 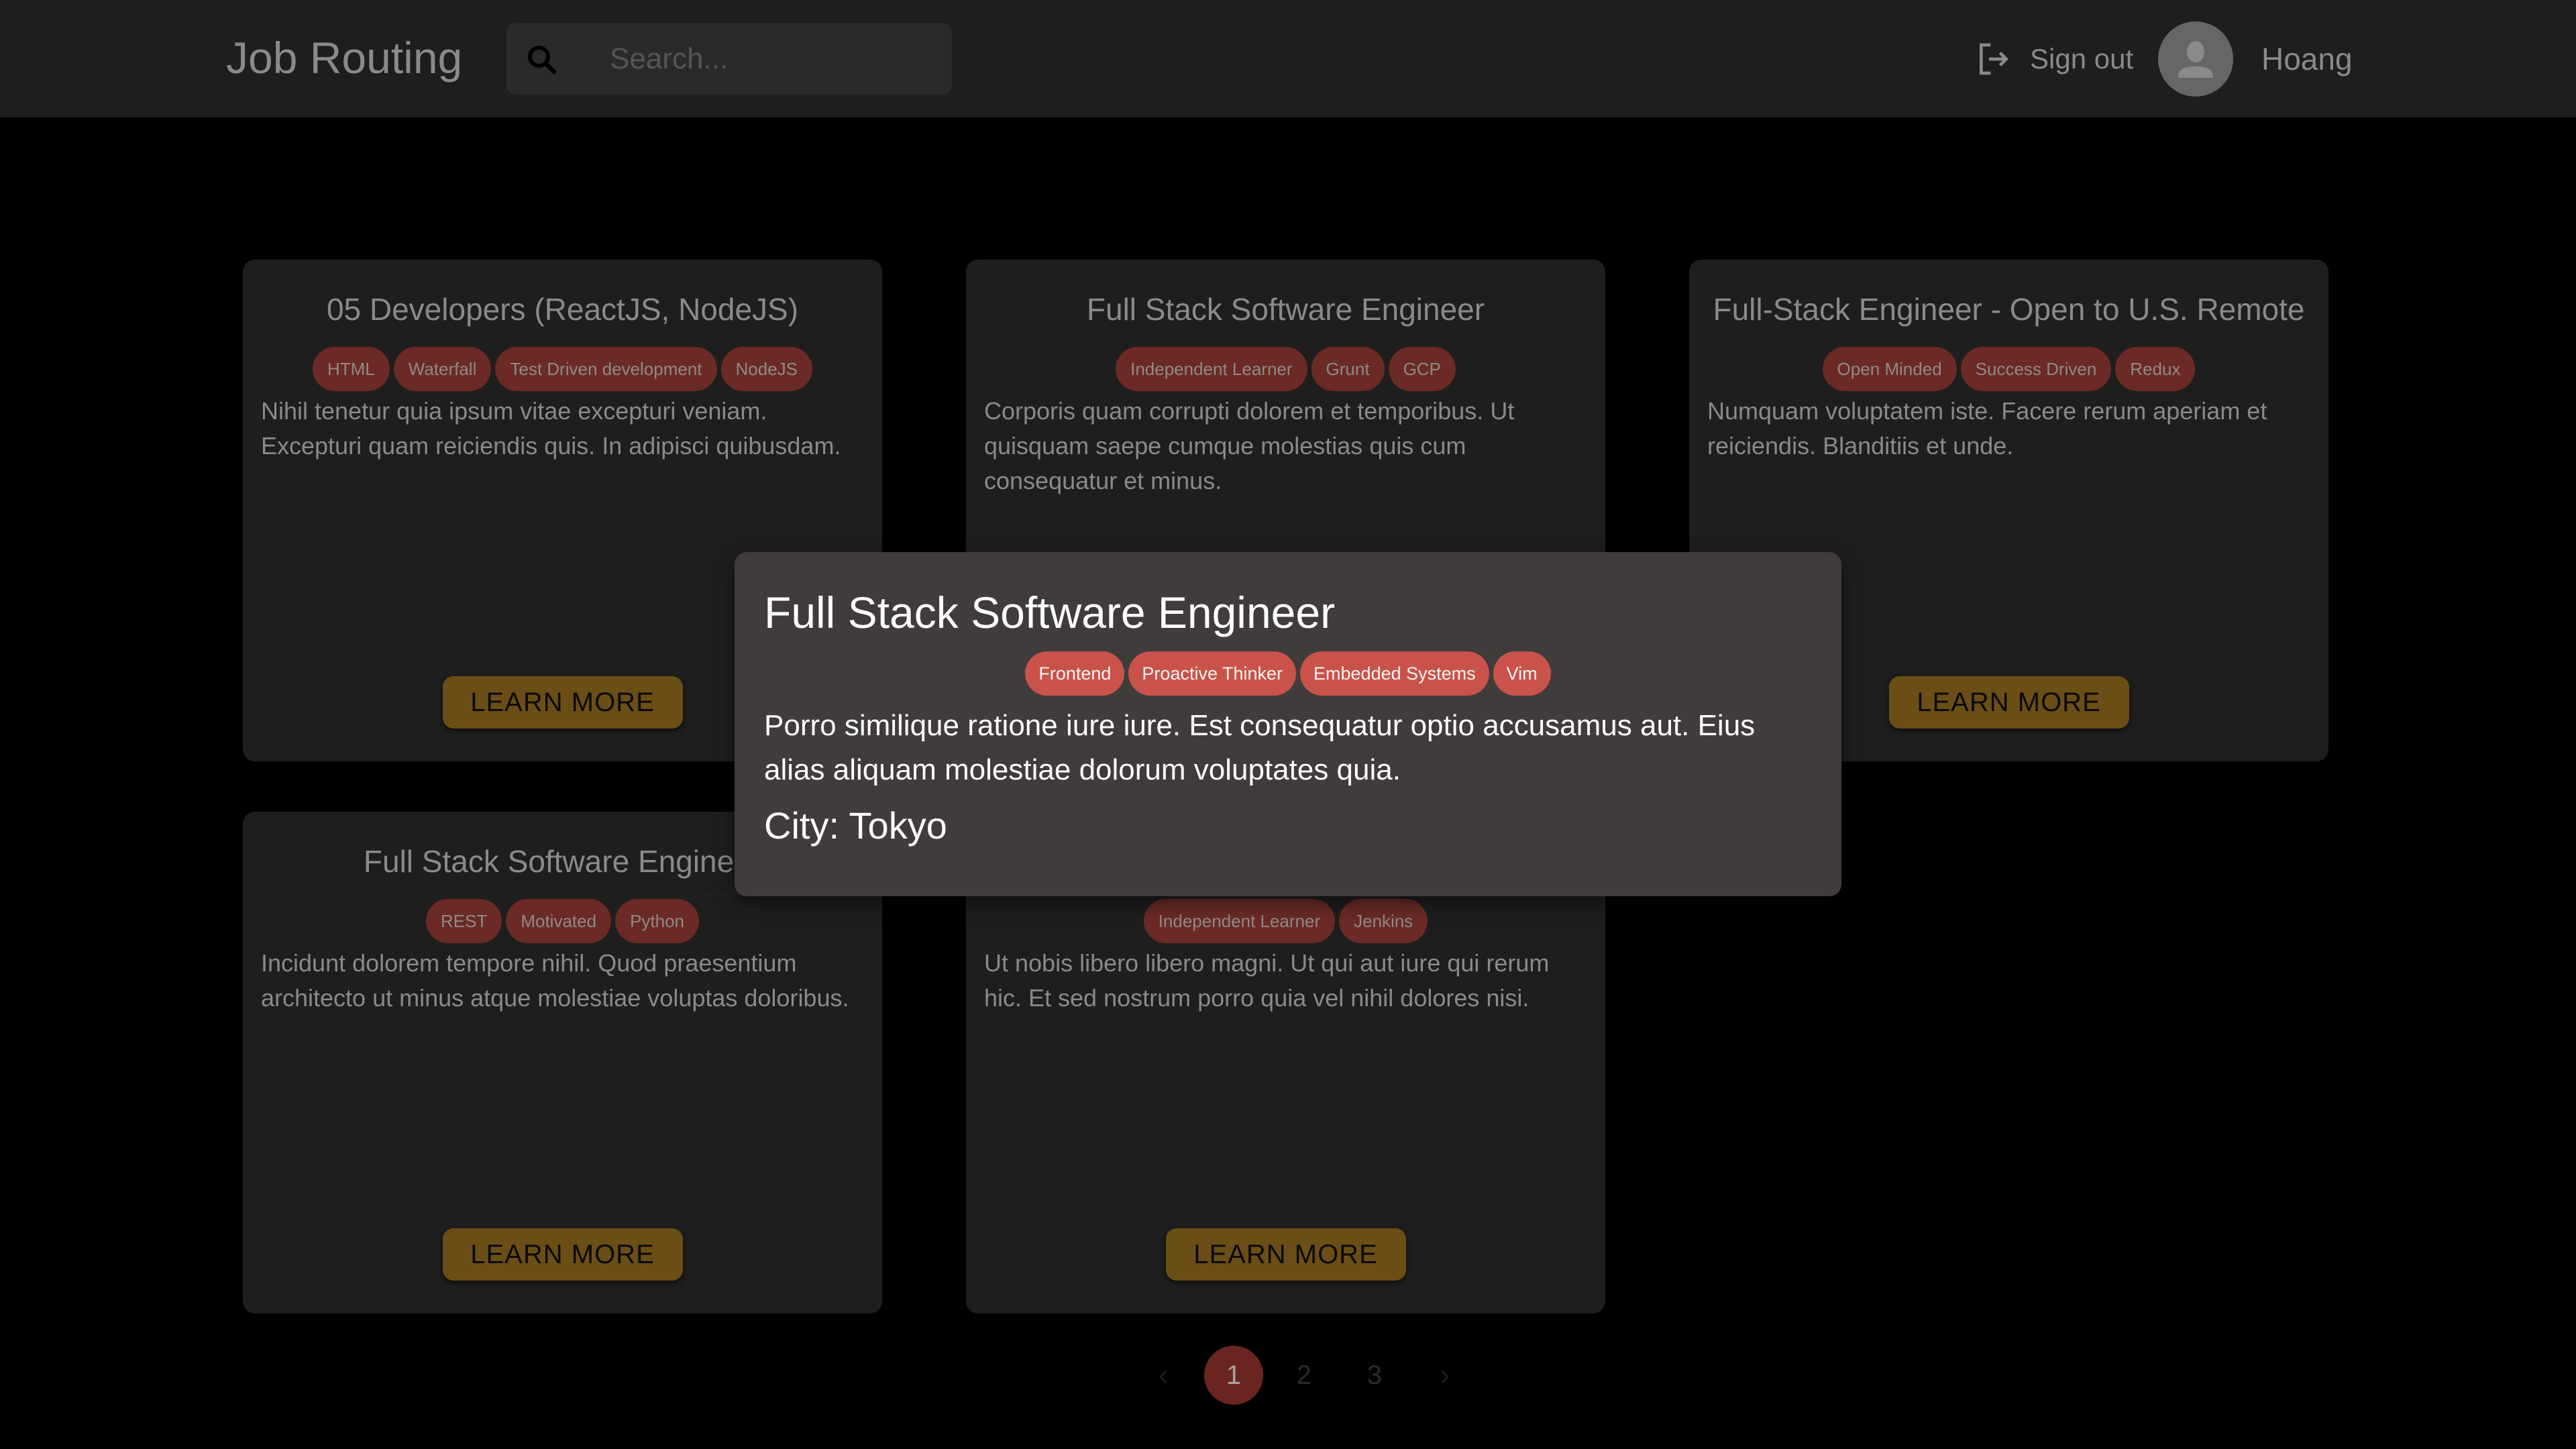 What do you see at coordinates (442, 369) in the screenshot?
I see `tag-chip: Waterfall` at bounding box center [442, 369].